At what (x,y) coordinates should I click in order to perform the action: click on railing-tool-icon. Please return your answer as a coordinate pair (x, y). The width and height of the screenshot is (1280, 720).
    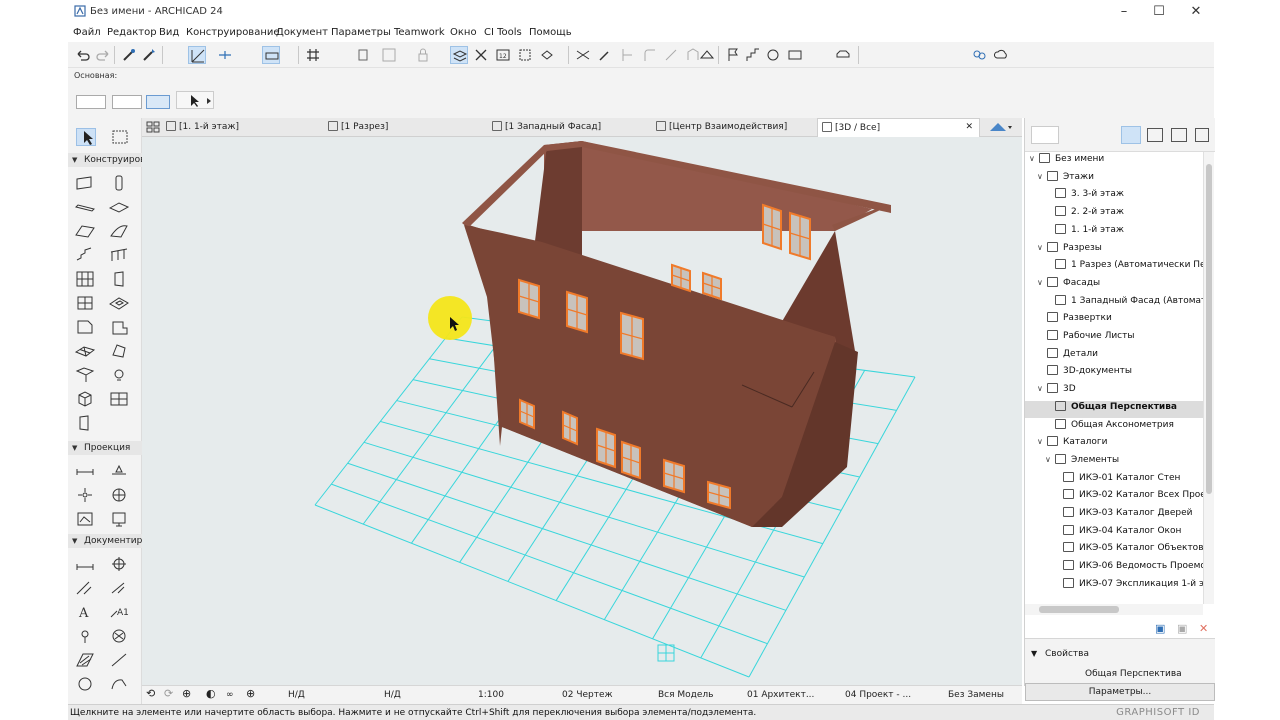
    Looking at the image, I should click on (119, 255).